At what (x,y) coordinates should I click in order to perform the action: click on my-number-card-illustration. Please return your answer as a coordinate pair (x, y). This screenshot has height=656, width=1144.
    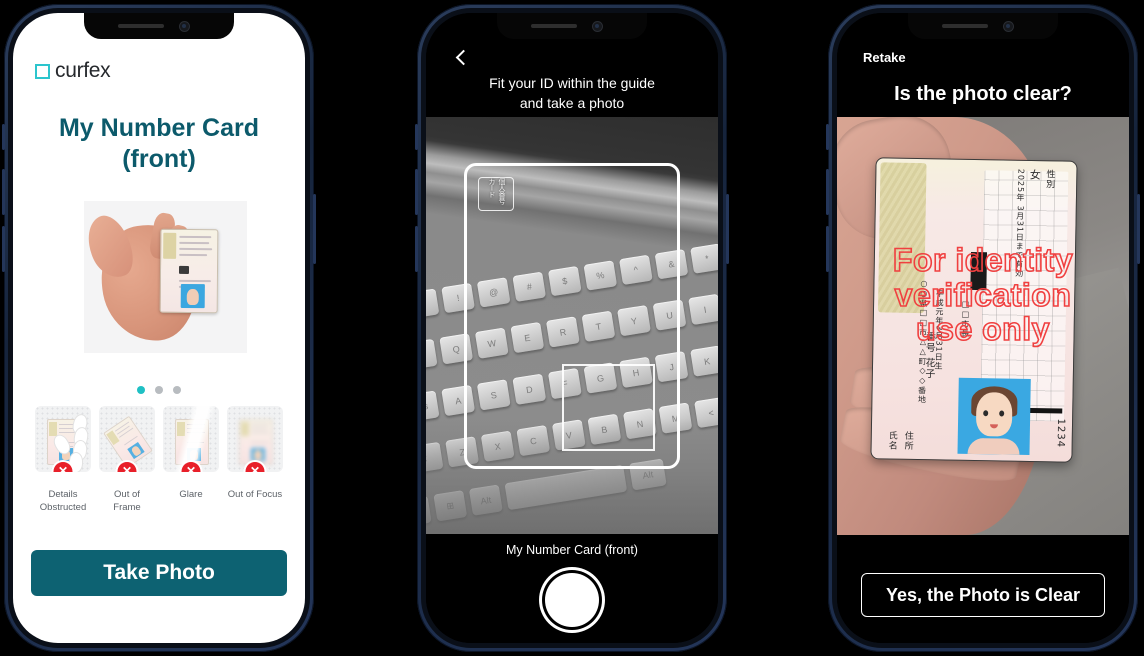
    Looking at the image, I should click on (189, 271).